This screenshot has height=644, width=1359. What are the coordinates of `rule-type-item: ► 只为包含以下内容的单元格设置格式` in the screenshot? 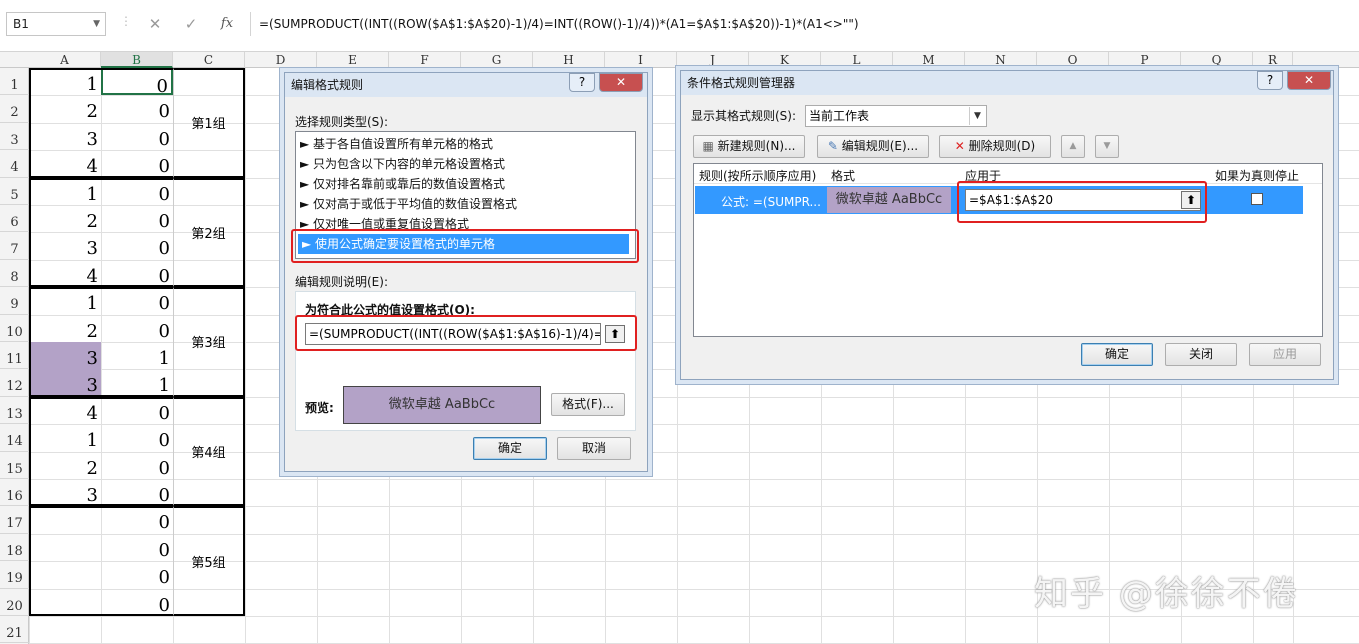 It's located at (465, 164).